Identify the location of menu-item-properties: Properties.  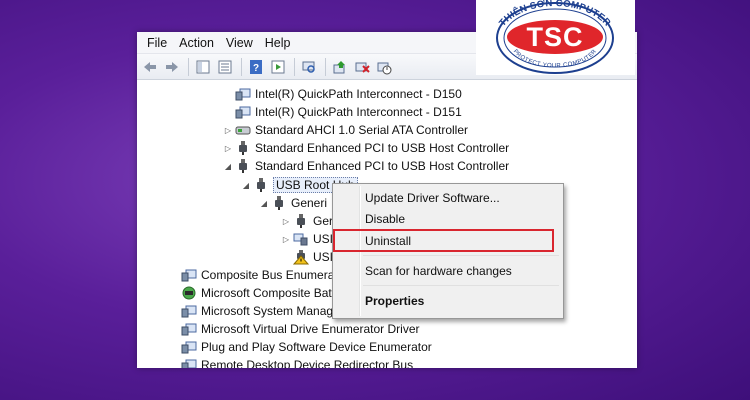
(394, 301).